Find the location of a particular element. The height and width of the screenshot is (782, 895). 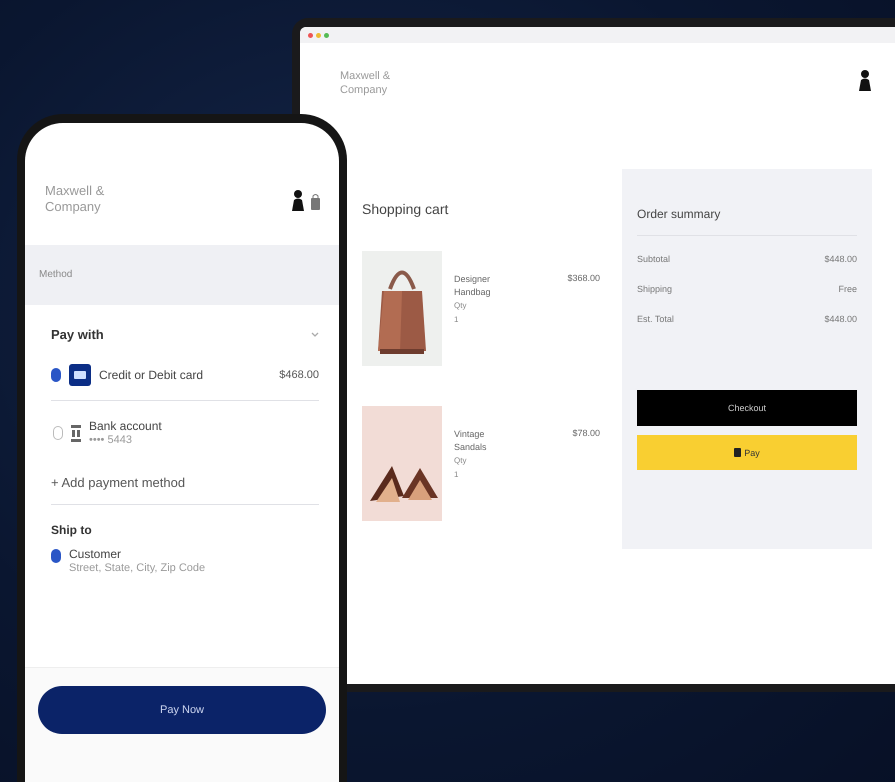

card-icon is located at coordinates (80, 375).